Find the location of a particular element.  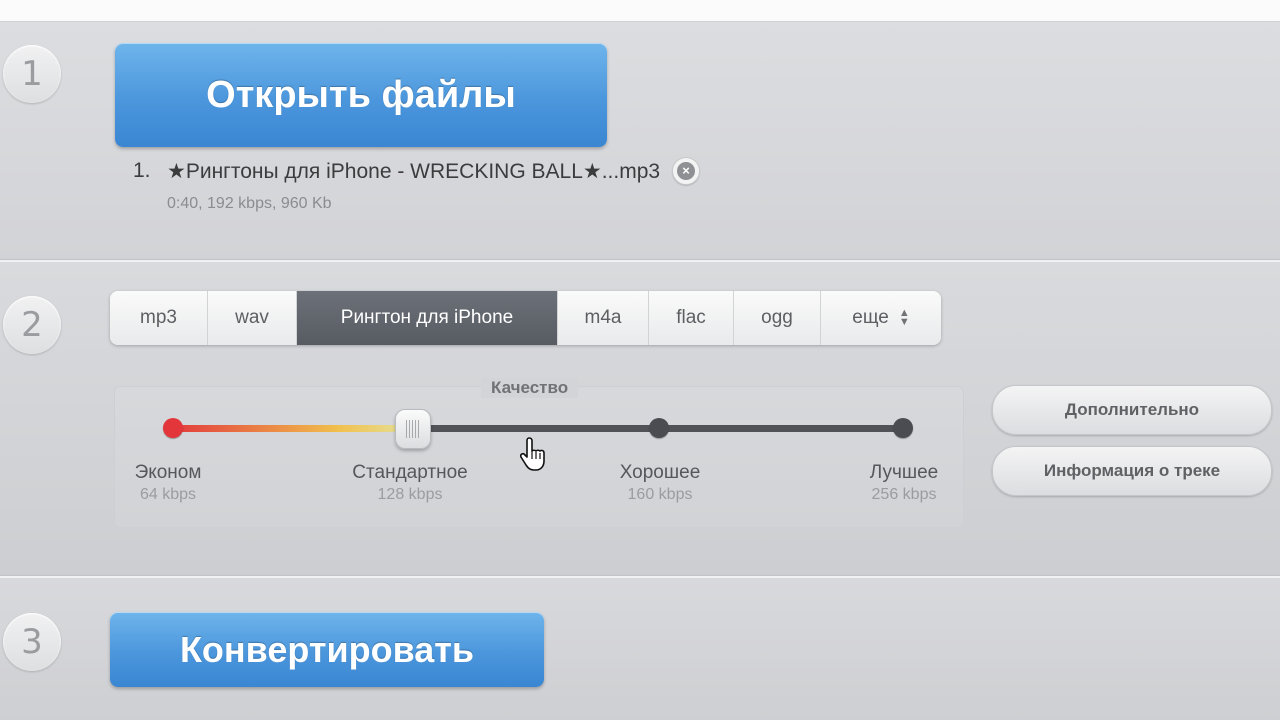

track-info-button: Информация о треке is located at coordinates (1132, 471).